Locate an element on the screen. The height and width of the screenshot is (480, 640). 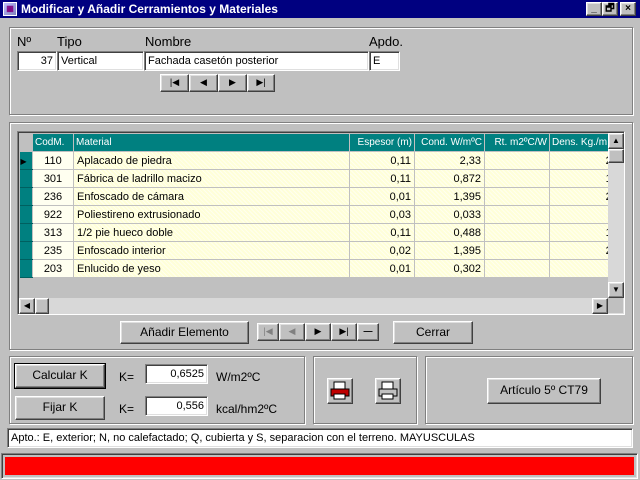
col-header-cod: CodM. is located at coordinates (53, 142).